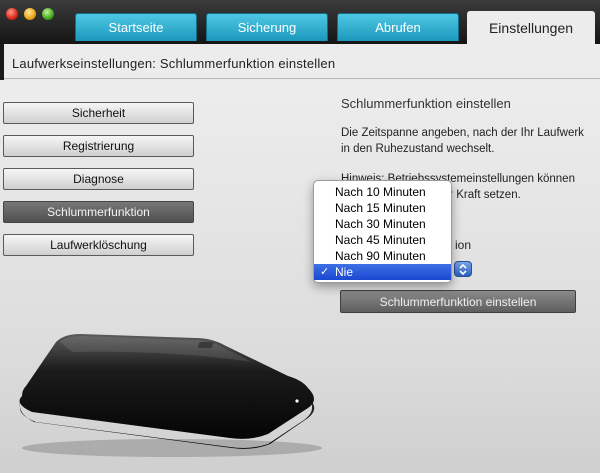  I want to click on sidebar-item-laufwerkloeschung: Laufwerklöschung, so click(98, 245).